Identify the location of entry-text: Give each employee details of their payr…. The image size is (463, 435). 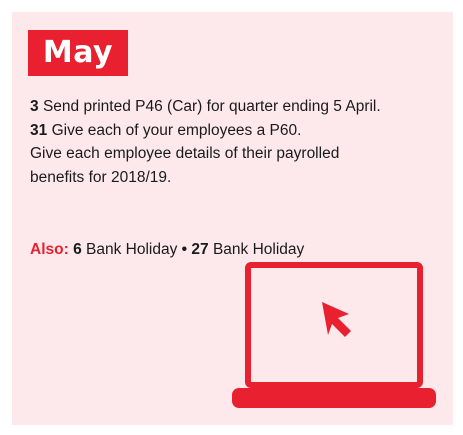
(185, 165).